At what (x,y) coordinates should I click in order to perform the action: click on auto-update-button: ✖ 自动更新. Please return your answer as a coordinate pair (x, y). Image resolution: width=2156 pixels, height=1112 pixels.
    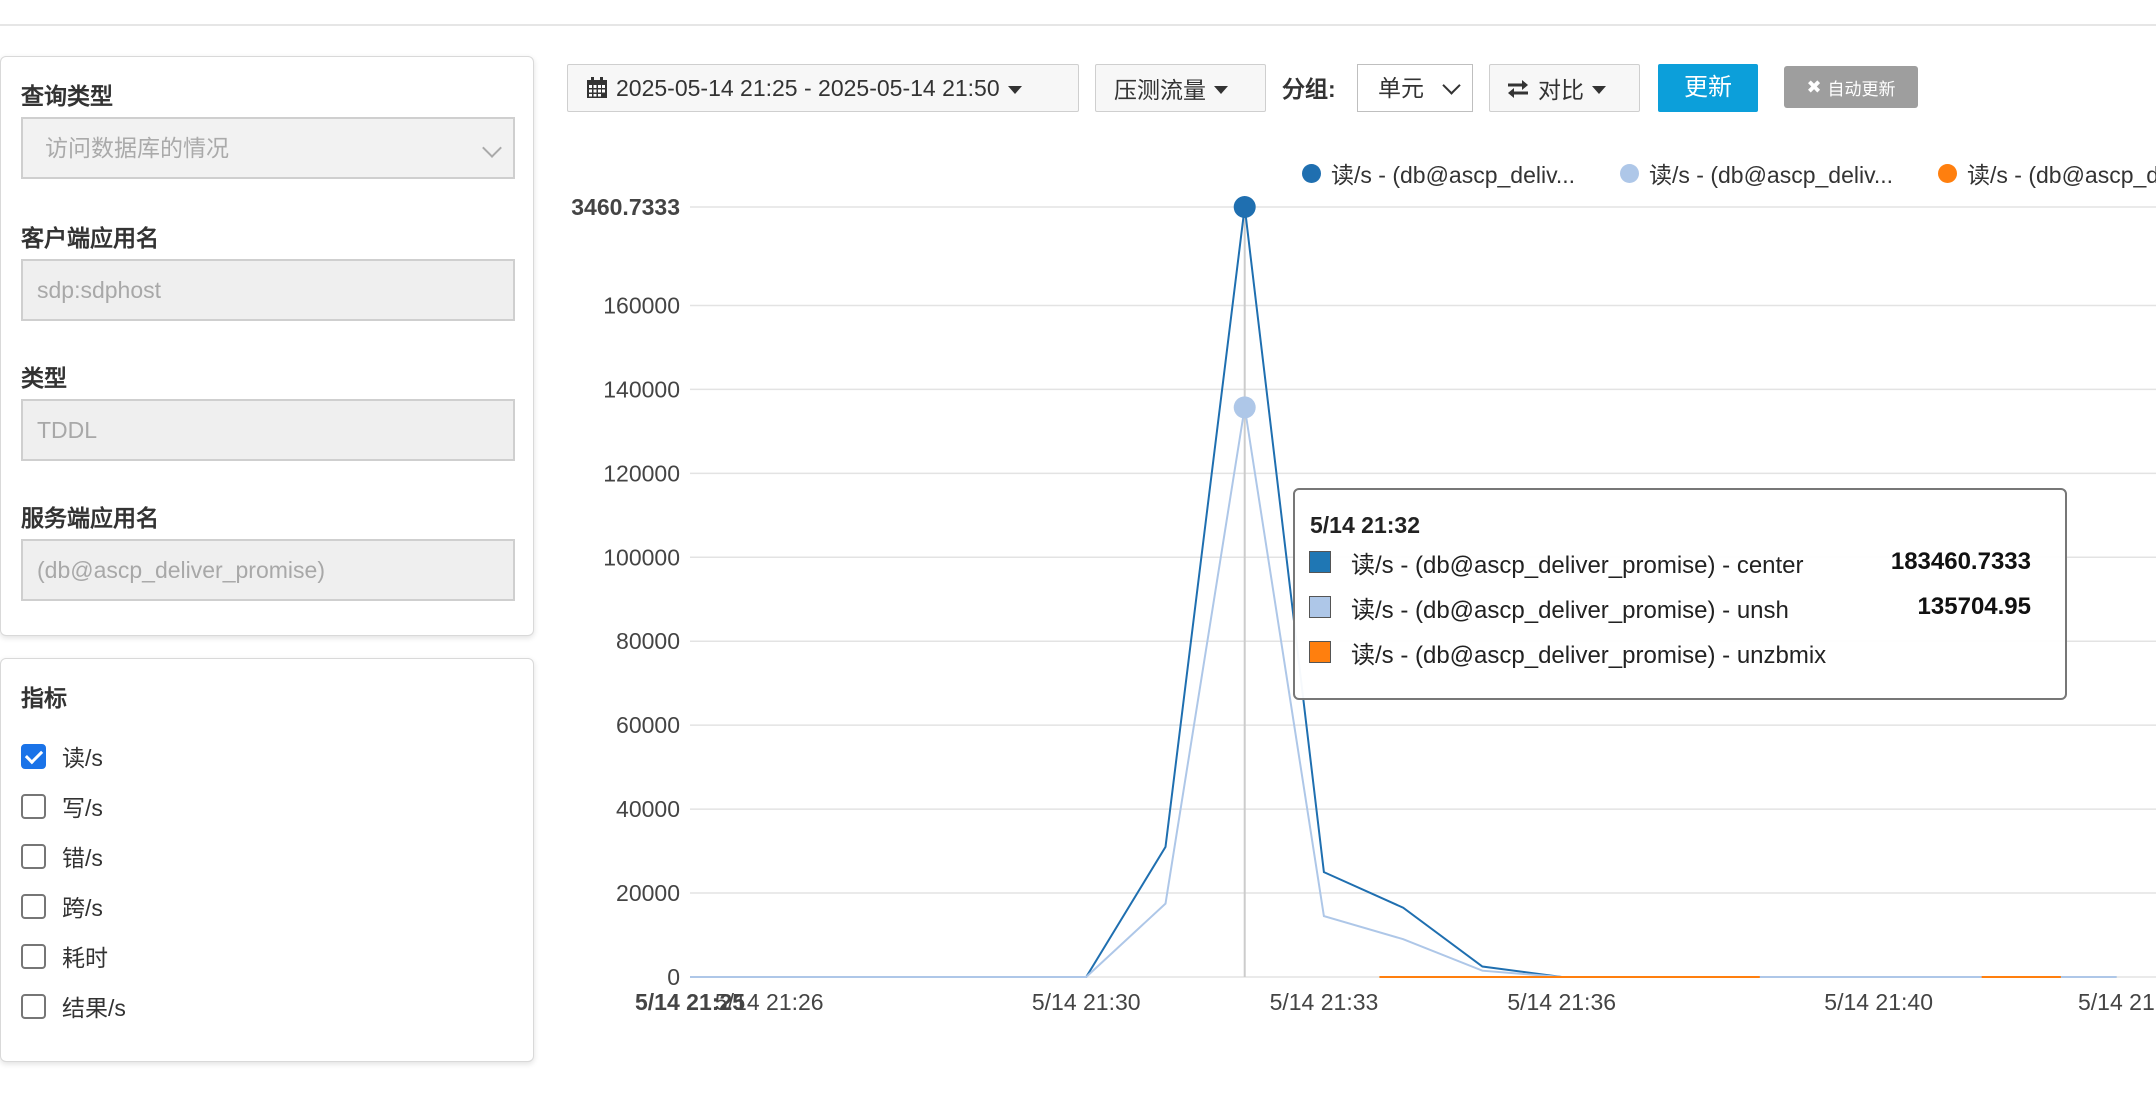
    Looking at the image, I should click on (1851, 87).